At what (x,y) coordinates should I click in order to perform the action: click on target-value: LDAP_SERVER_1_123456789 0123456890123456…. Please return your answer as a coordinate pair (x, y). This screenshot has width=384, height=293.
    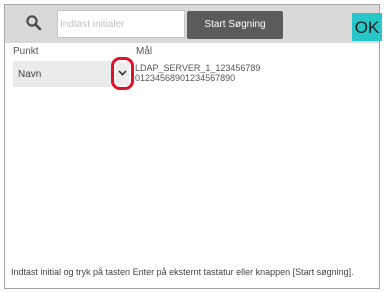
    Looking at the image, I should click on (197, 73).